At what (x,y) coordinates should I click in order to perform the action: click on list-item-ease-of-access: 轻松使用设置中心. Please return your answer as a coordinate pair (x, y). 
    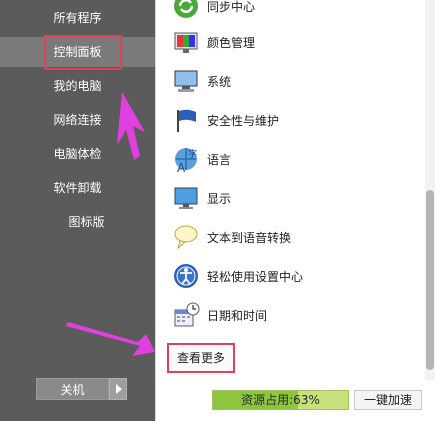
    Looking at the image, I should click on (291, 276).